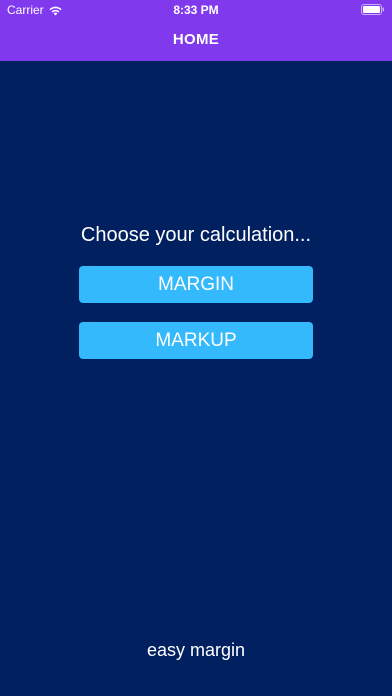 Image resolution: width=392 pixels, height=696 pixels. Describe the element at coordinates (196, 340) in the screenshot. I see `markup-button: MARKUP` at that location.